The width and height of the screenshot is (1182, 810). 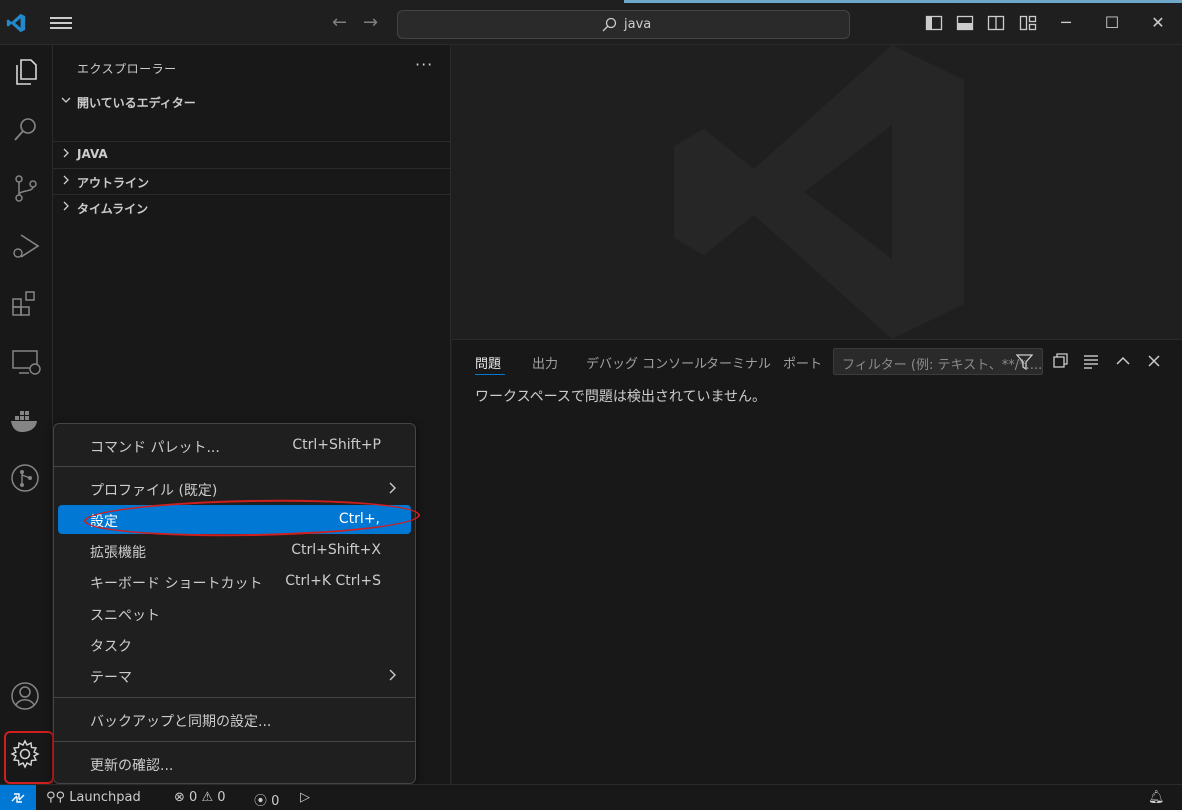 What do you see at coordinates (1091, 361) in the screenshot?
I see `view-as-list-icon` at bounding box center [1091, 361].